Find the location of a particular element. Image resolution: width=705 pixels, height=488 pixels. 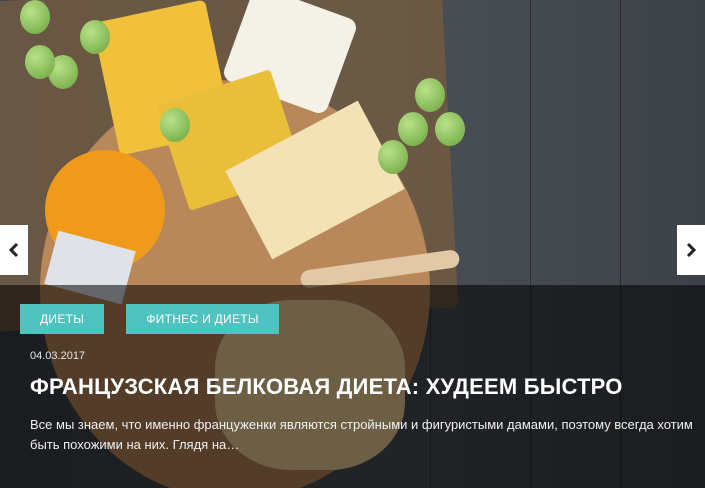

chevron-left-icon is located at coordinates (13, 250).